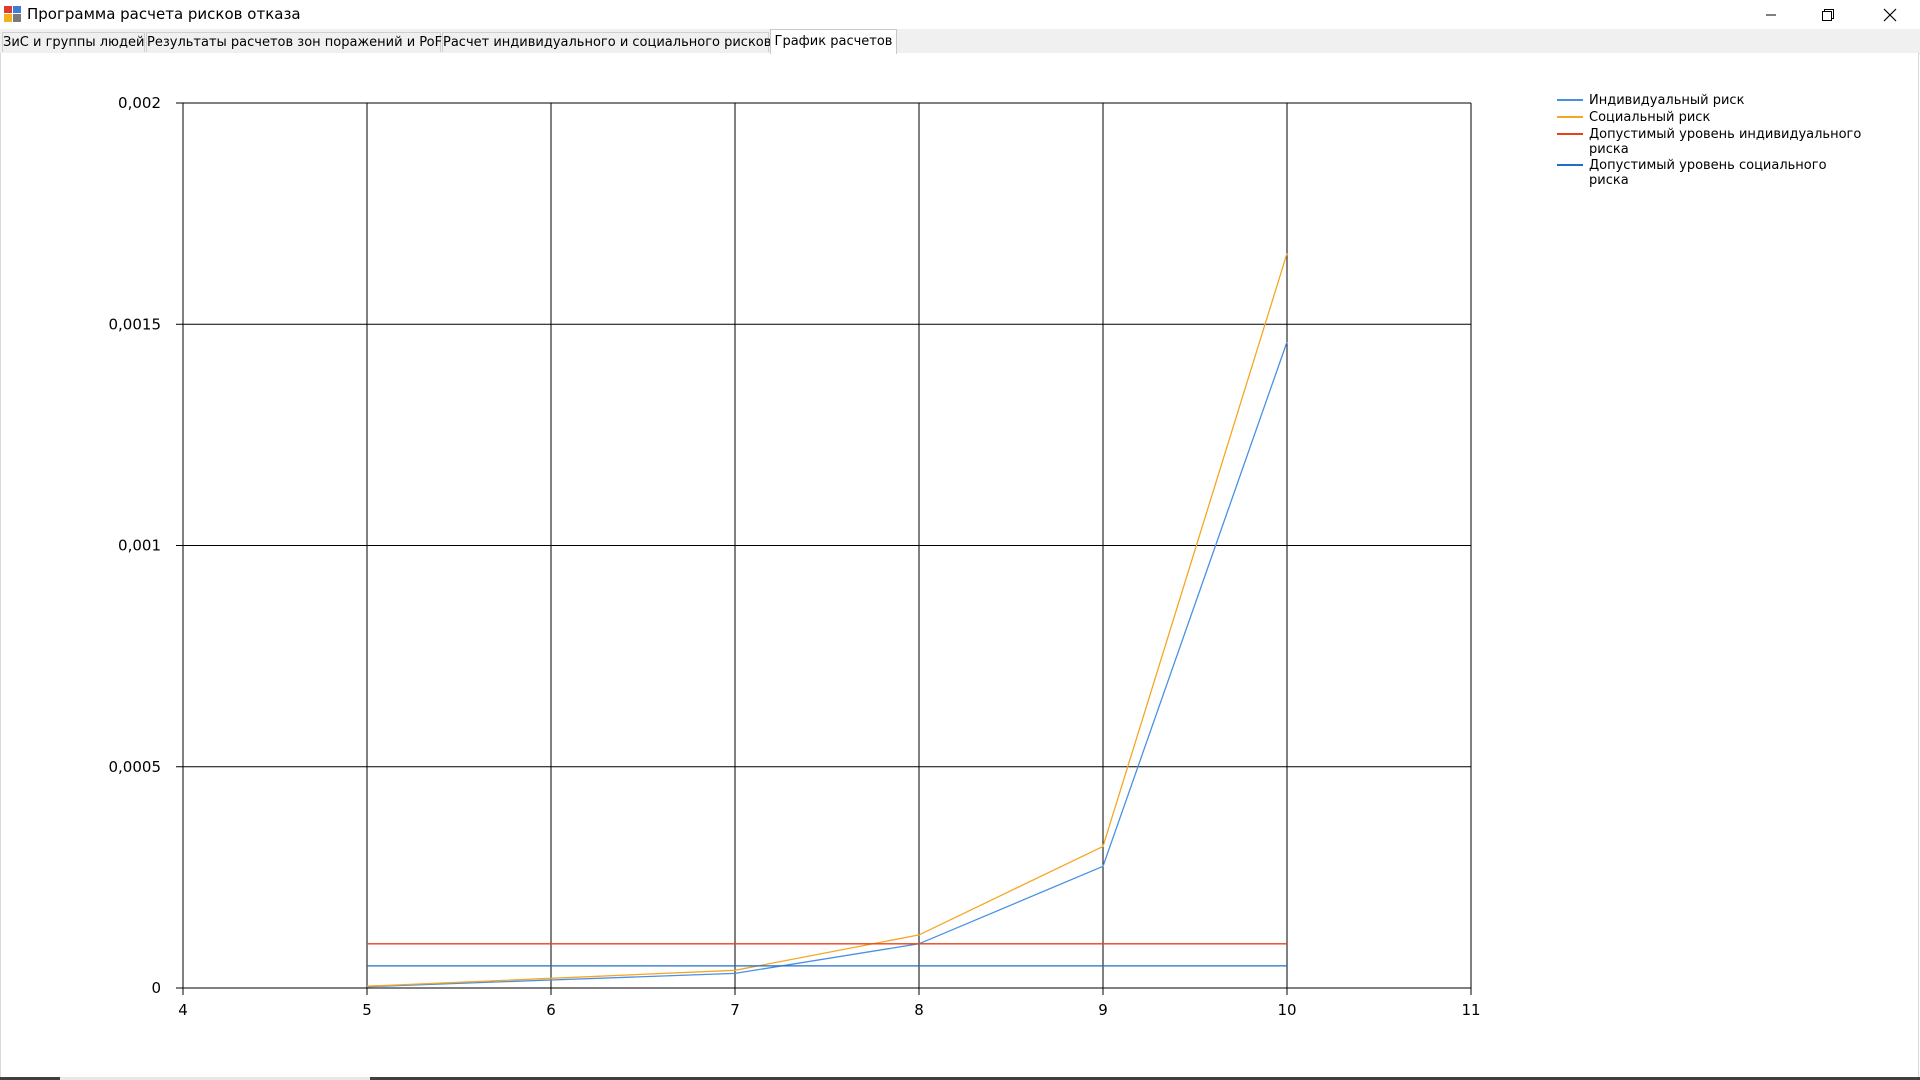  I want to click on x-tick-label: 5, so click(367, 1010).